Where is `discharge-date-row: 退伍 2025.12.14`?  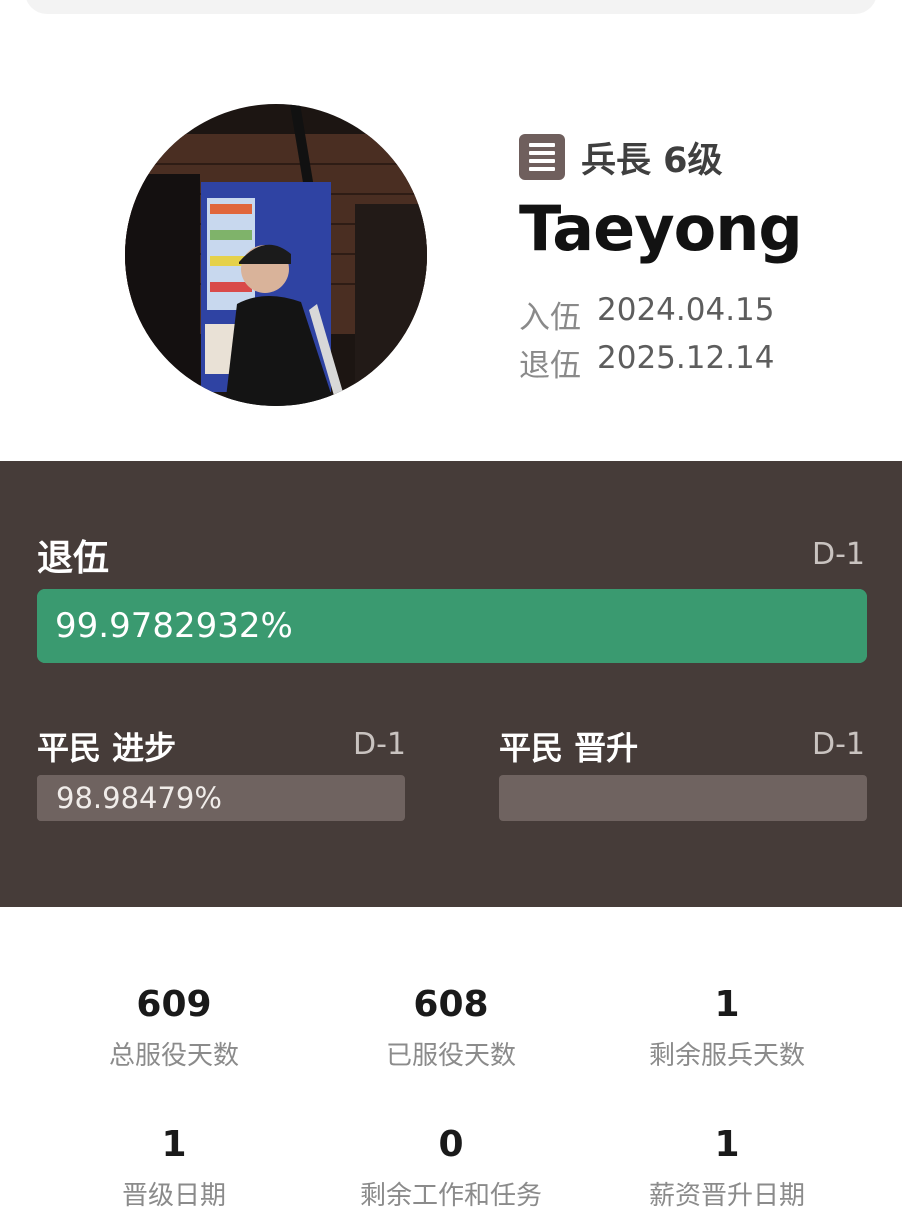 discharge-date-row: 退伍 2025.12.14 is located at coordinates (647, 362).